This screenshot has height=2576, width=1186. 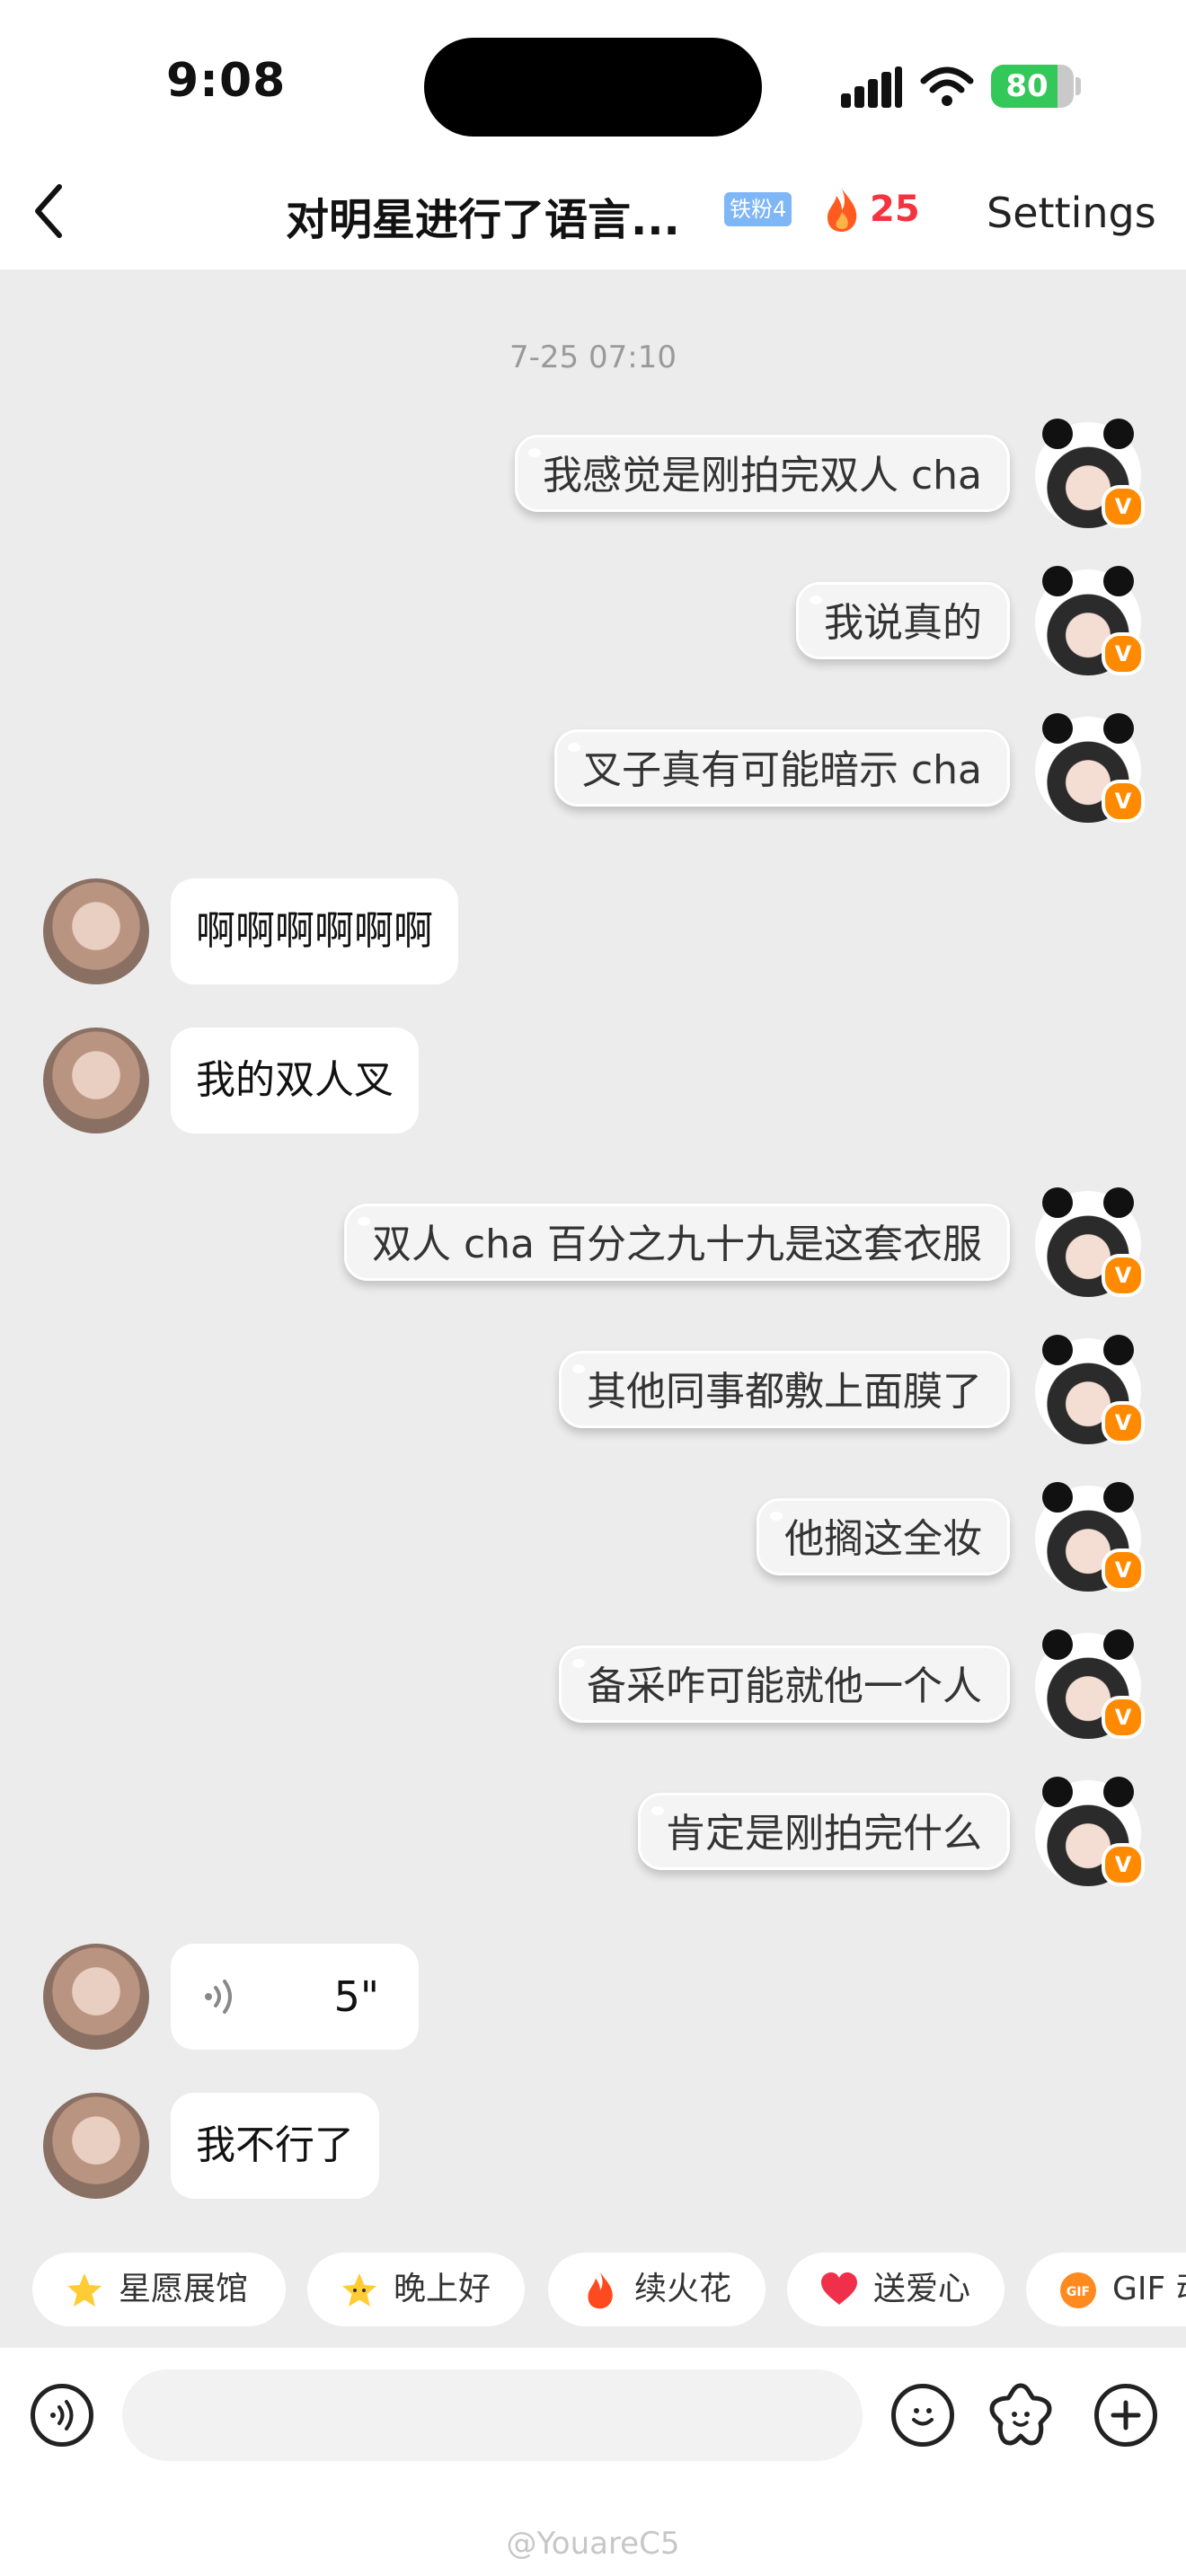 I want to click on quick-reply-label: 晚上好, so click(x=442, y=2289).